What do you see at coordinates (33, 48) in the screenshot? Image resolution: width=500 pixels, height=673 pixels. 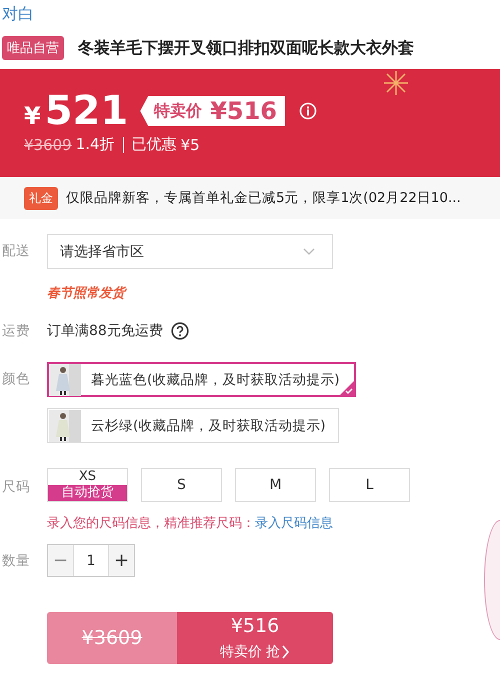 I see `store-badge: 唯品自营` at bounding box center [33, 48].